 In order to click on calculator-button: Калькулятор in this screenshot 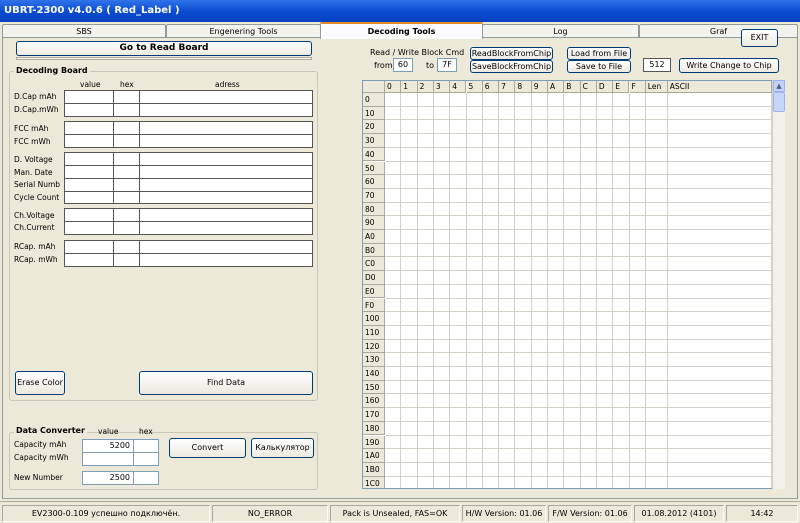, I will do `click(282, 448)`.